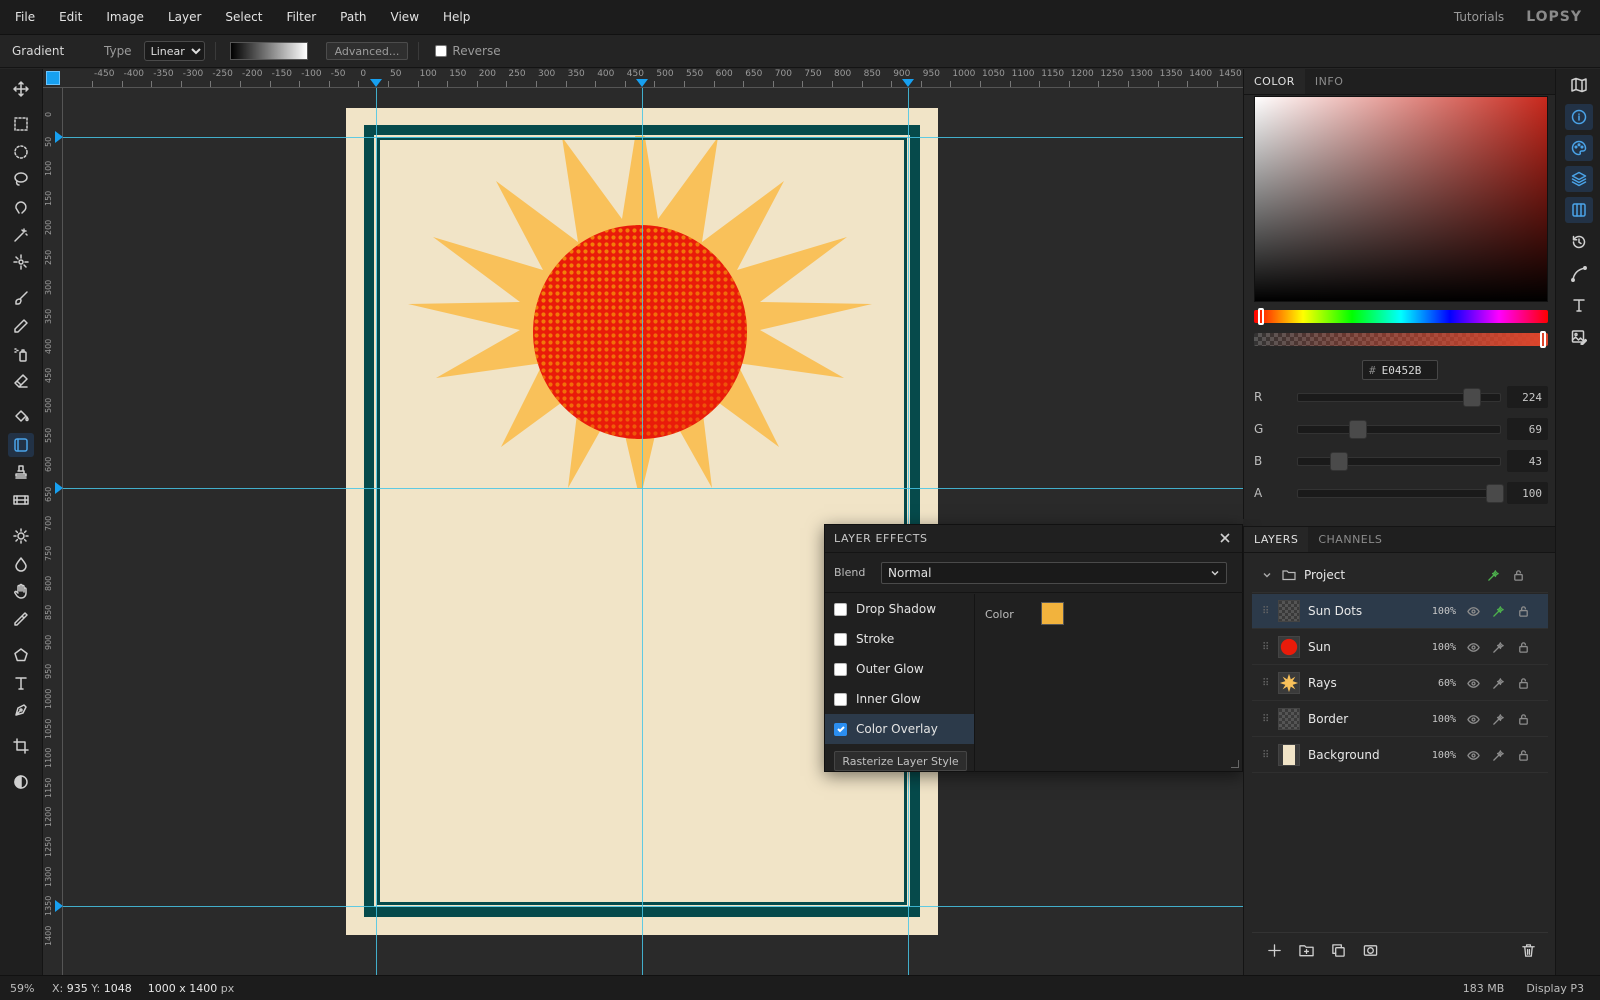  What do you see at coordinates (21, 445) in the screenshot?
I see `gradient-tool` at bounding box center [21, 445].